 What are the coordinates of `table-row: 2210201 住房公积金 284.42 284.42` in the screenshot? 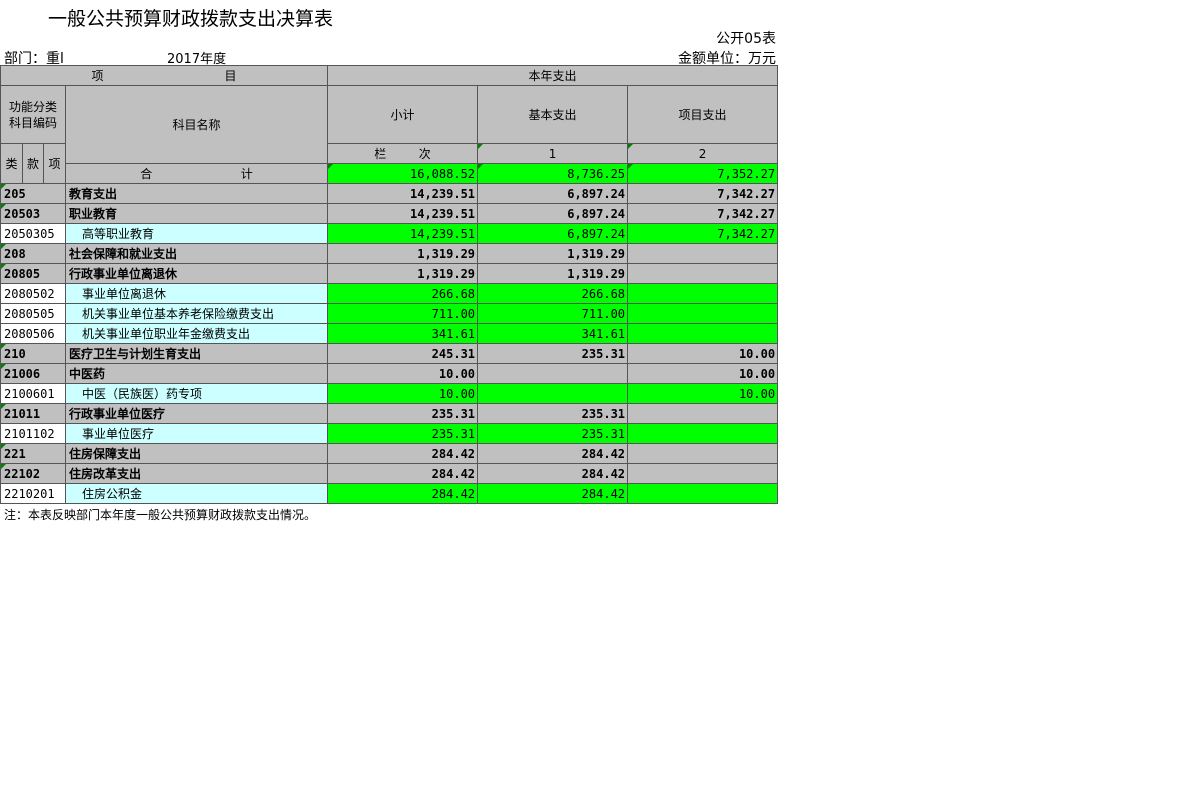 It's located at (389, 493).